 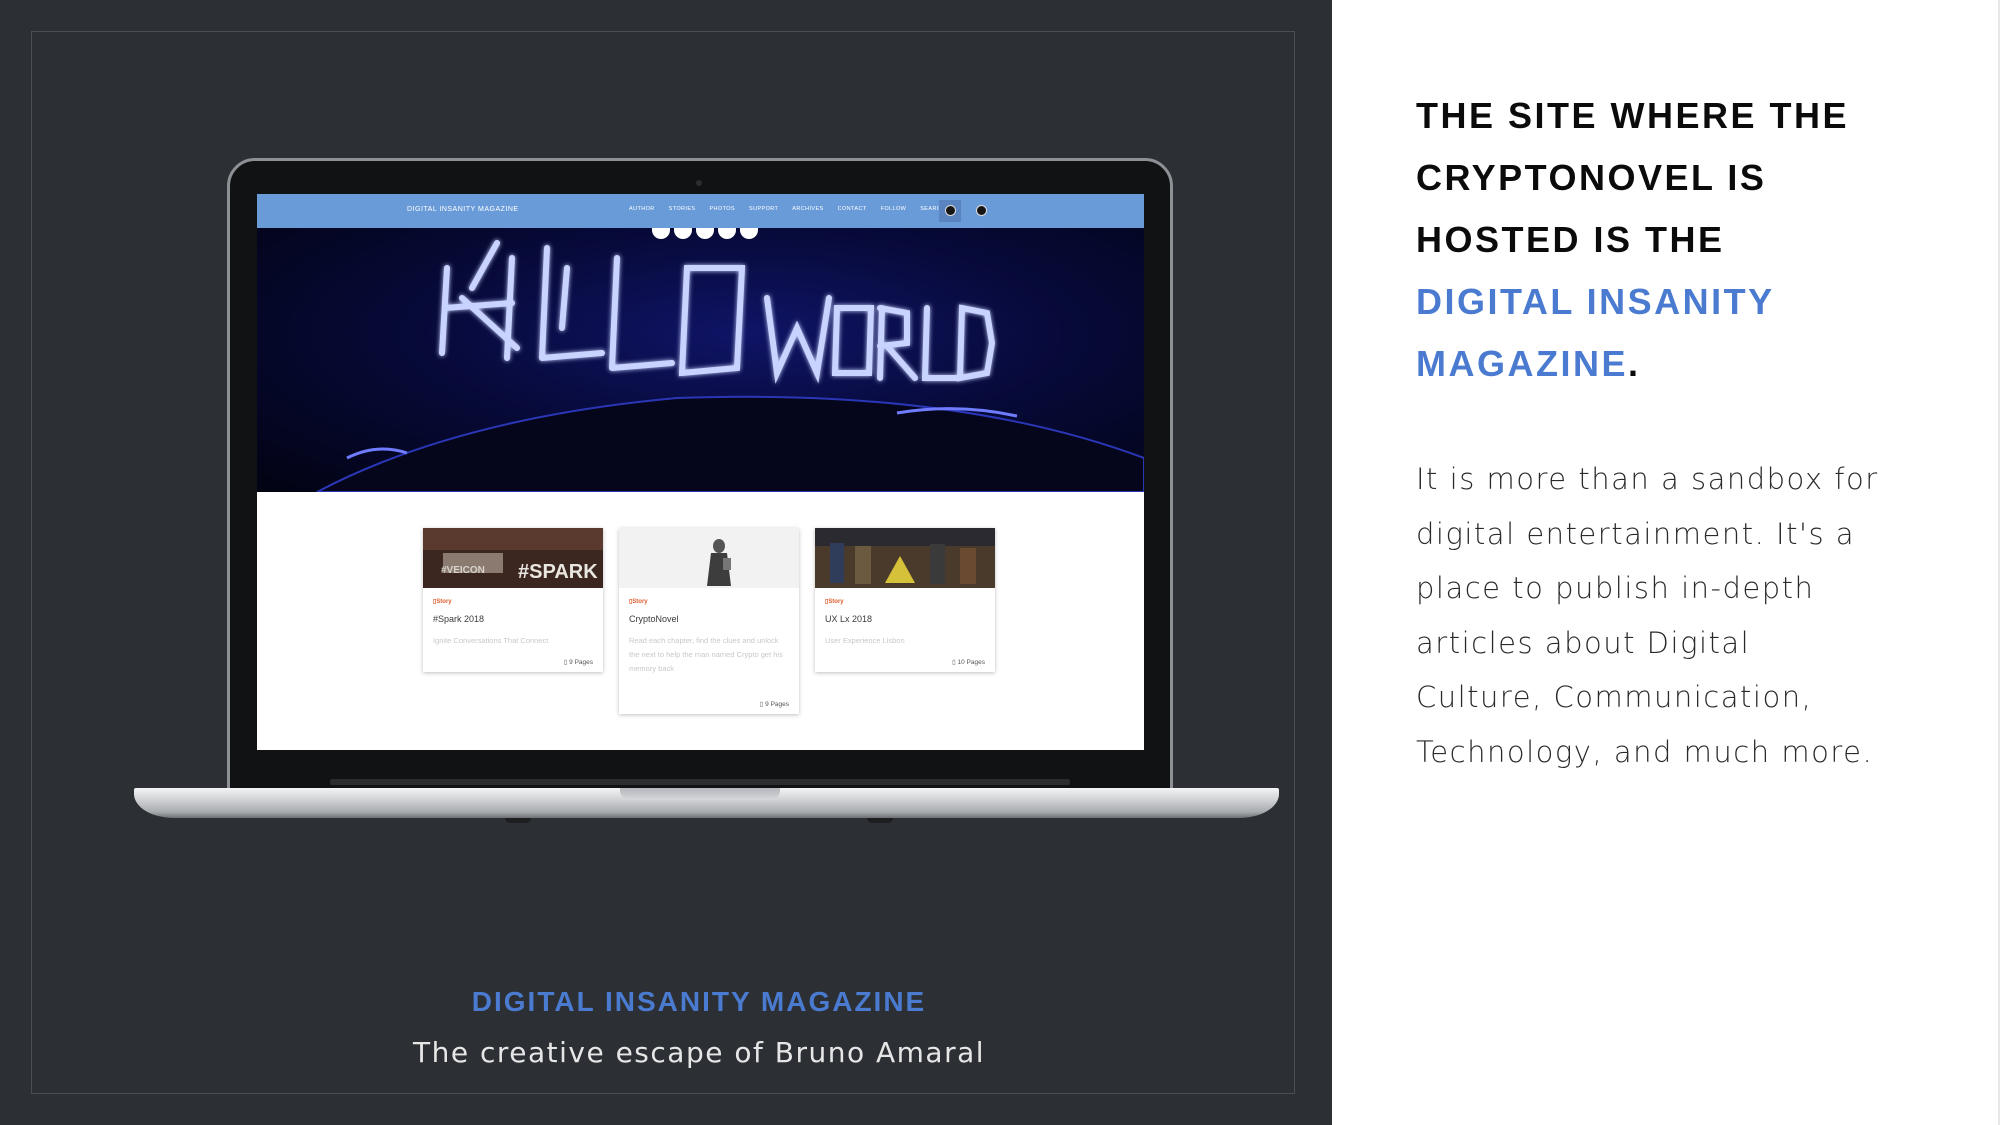 What do you see at coordinates (848, 619) in the screenshot?
I see `card-title: UX Lx 2018` at bounding box center [848, 619].